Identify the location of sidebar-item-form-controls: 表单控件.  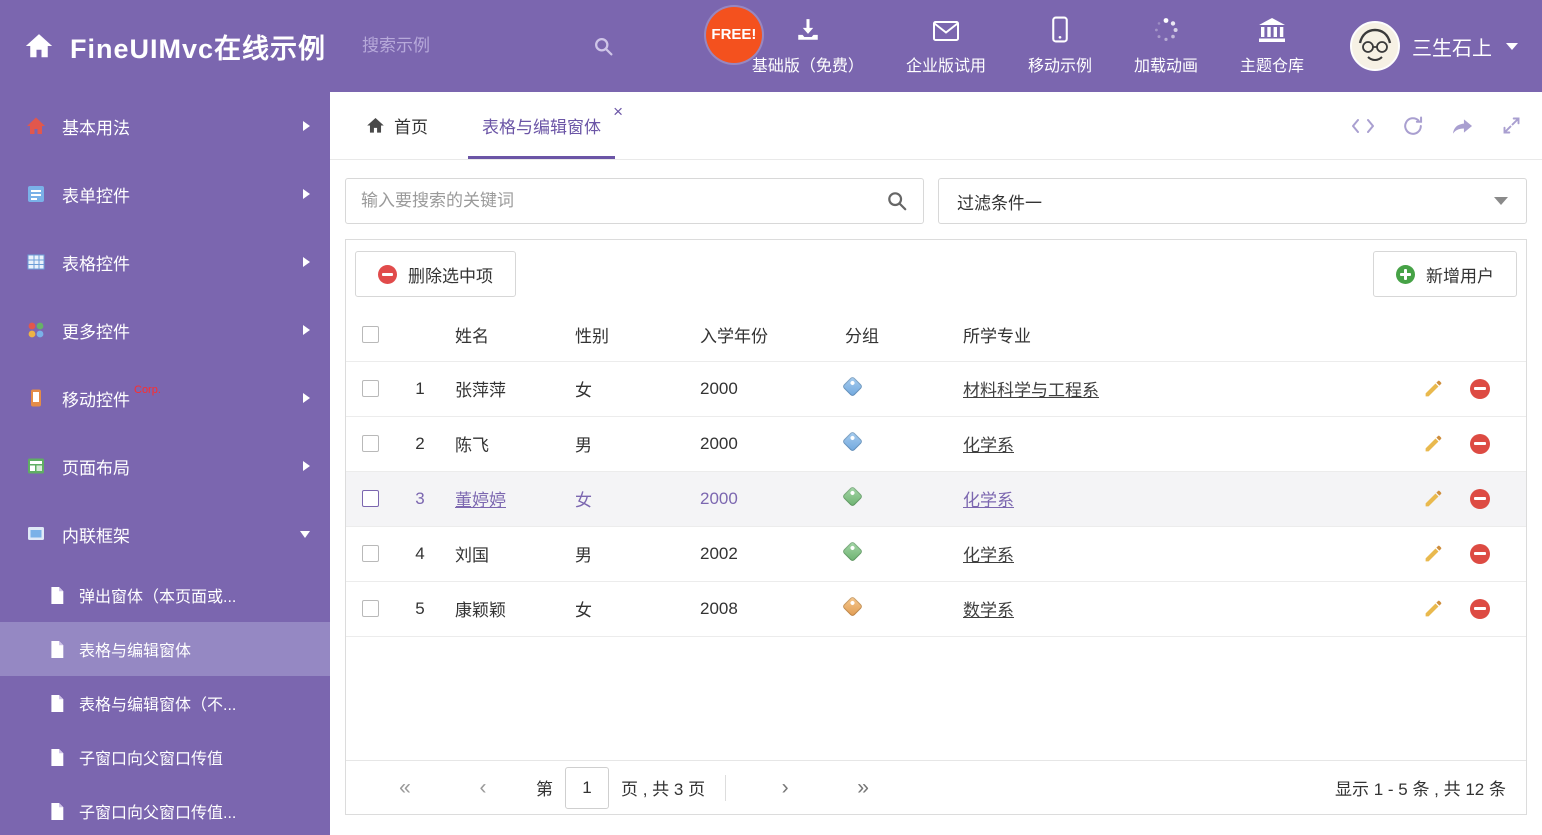
(165, 194).